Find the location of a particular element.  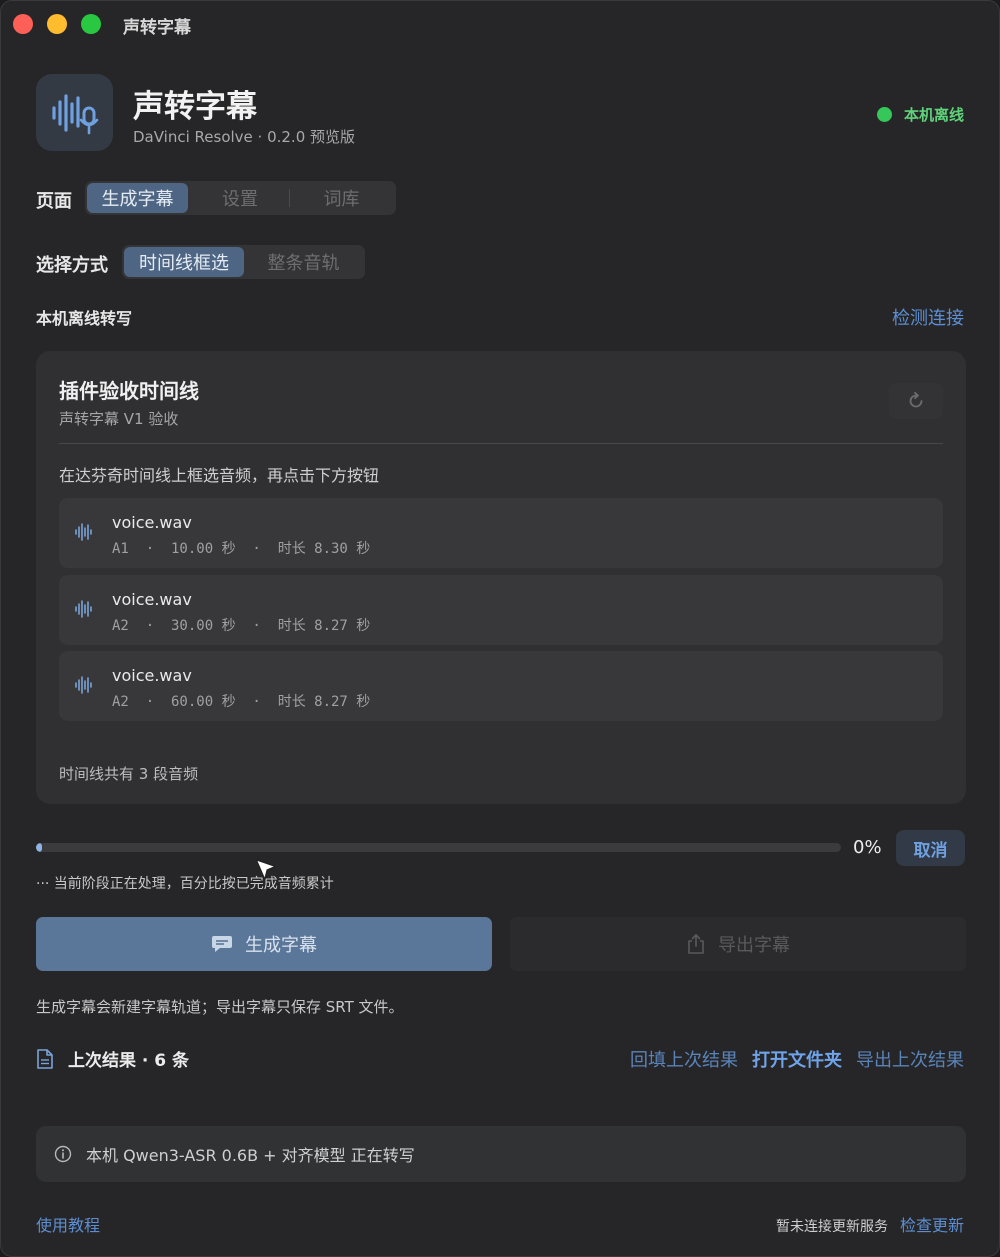

mode-timeline-selection: 时间线框选 is located at coordinates (184, 262).